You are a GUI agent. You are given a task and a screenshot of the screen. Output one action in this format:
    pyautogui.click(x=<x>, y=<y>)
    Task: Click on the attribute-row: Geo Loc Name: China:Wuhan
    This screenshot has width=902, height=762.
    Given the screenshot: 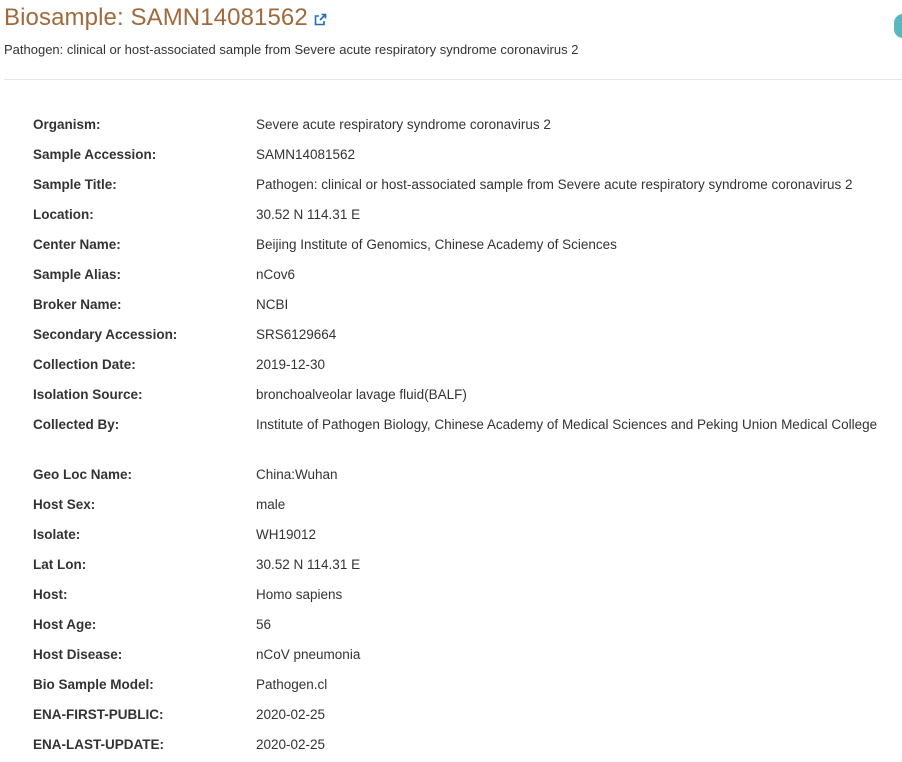 What is the action you would take?
    pyautogui.click(x=464, y=480)
    